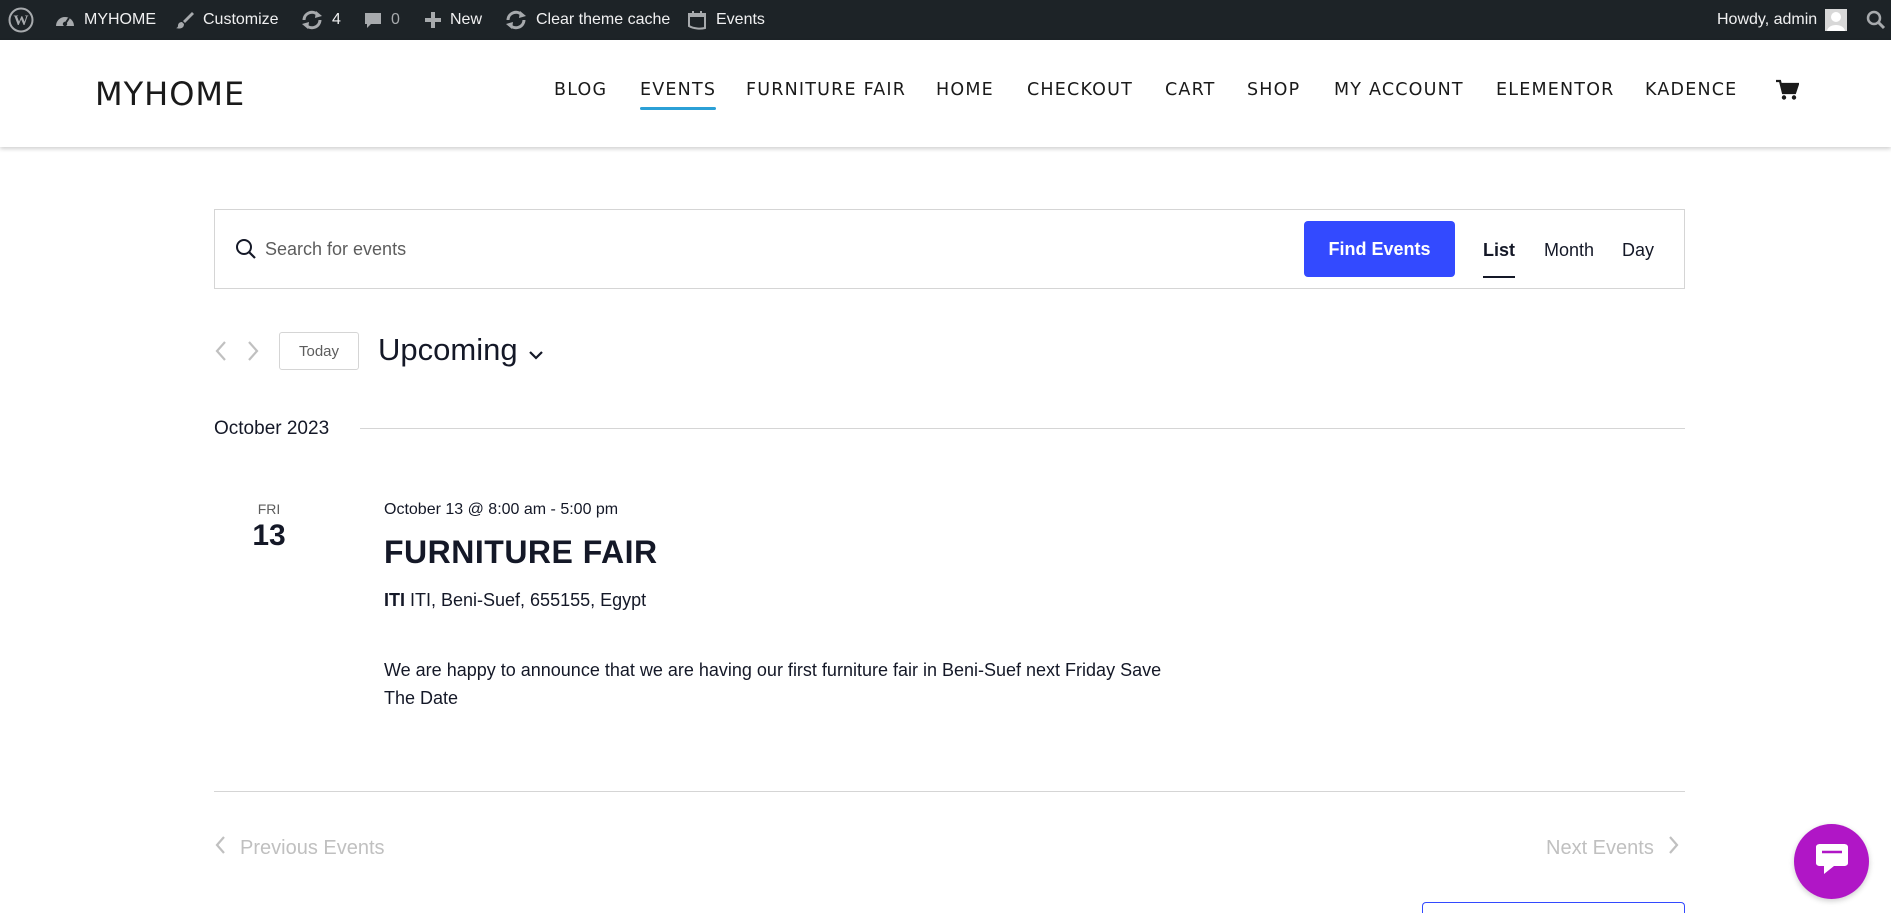 This screenshot has width=1891, height=913. What do you see at coordinates (272, 428) in the screenshot?
I see `month-separator-label: October 2023` at bounding box center [272, 428].